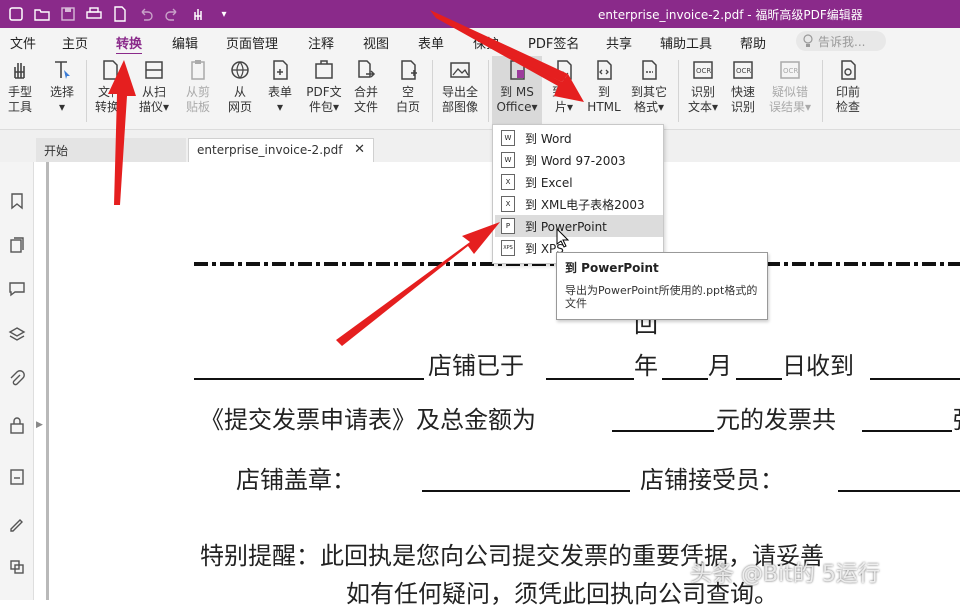 The image size is (960, 609). Describe the element at coordinates (619, 42) in the screenshot. I see `menu-share: 共享` at that location.